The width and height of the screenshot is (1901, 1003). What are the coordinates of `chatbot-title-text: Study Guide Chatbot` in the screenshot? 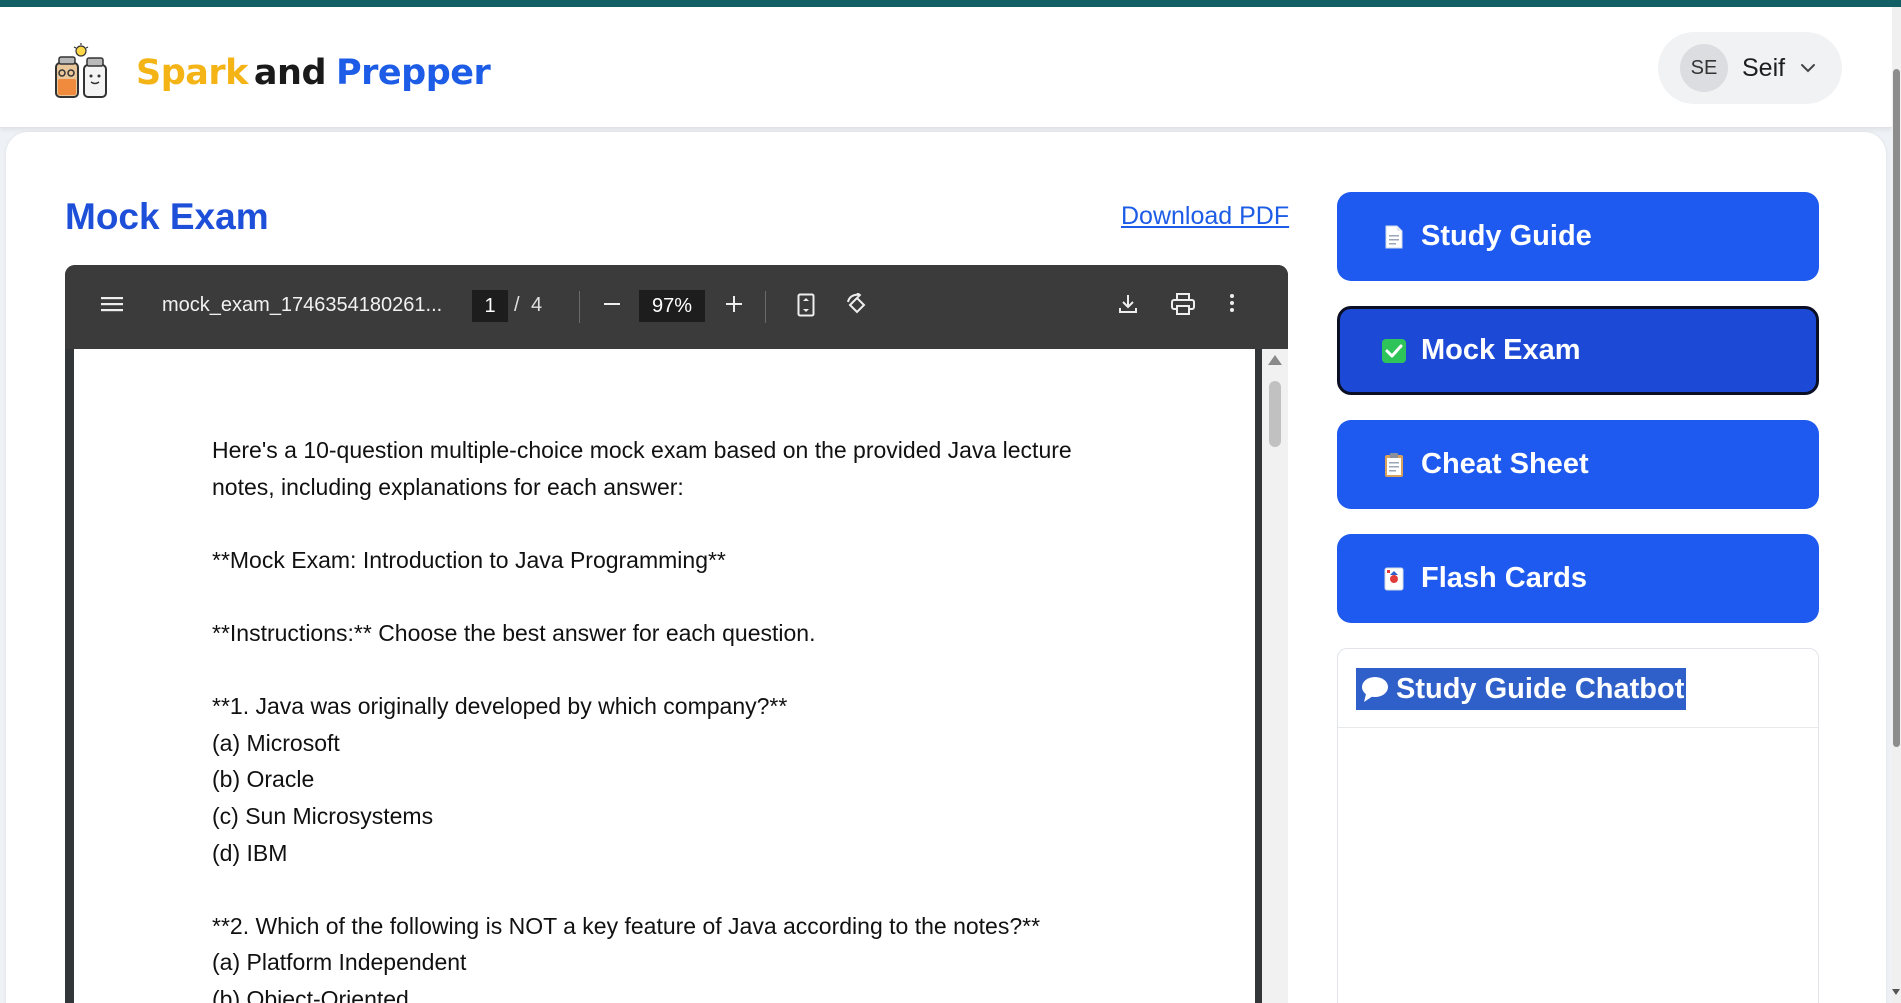 It's located at (1540, 688).